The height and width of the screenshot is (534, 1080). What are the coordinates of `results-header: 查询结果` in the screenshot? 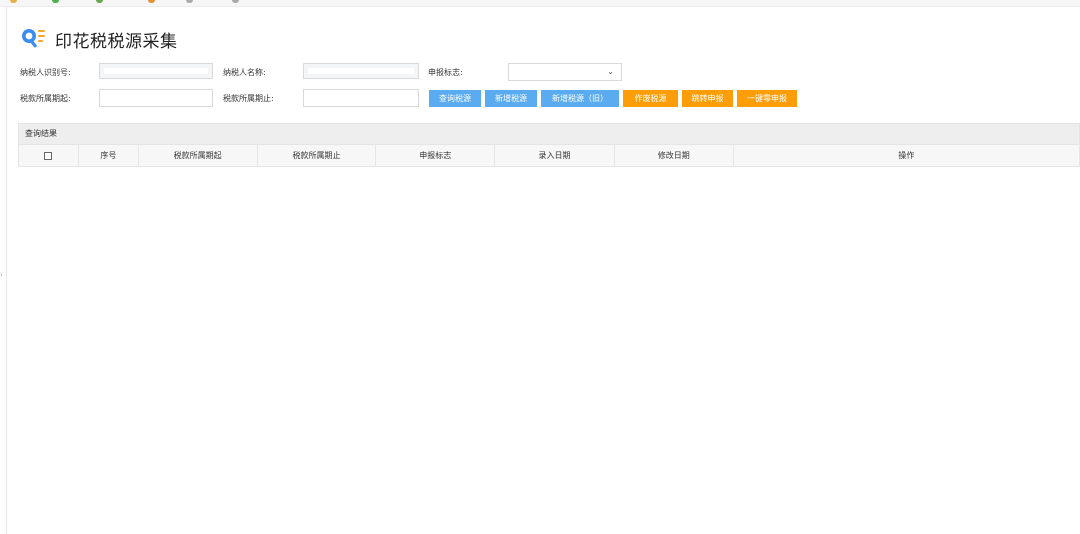 It's located at (549, 134).